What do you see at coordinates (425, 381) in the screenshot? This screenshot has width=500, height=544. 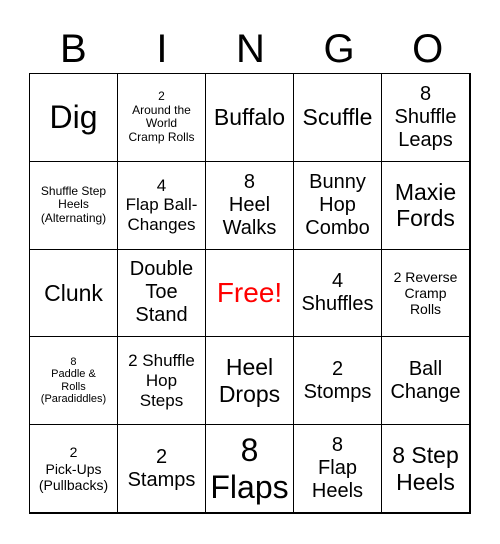 I see `bingo-cell: Ball Change` at bounding box center [425, 381].